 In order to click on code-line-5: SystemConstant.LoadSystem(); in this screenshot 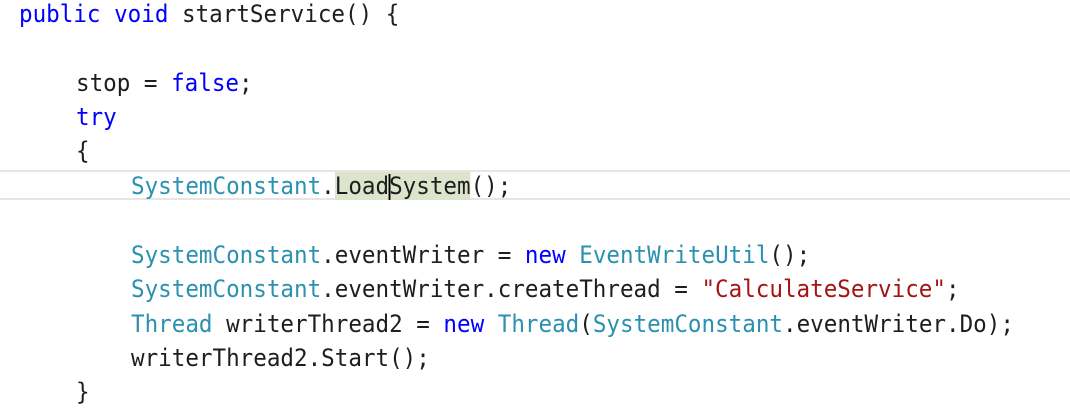, I will do `click(321, 186)`.